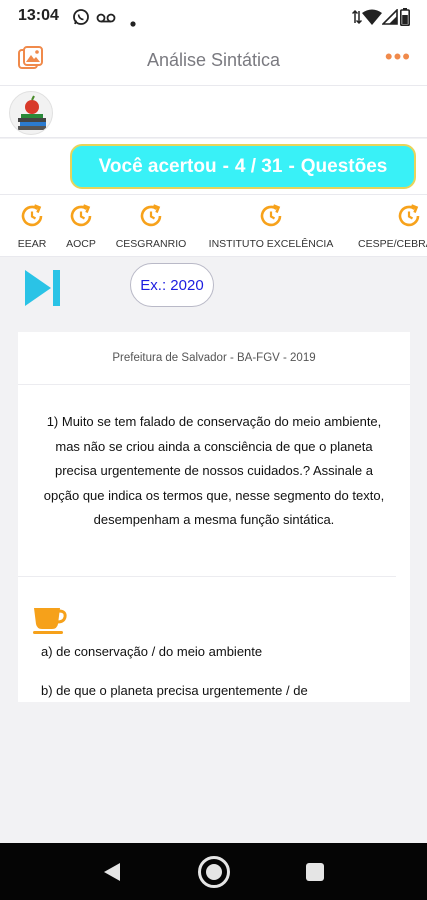 The image size is (427, 900). What do you see at coordinates (43, 290) in the screenshot?
I see `skip-next-icon` at bounding box center [43, 290].